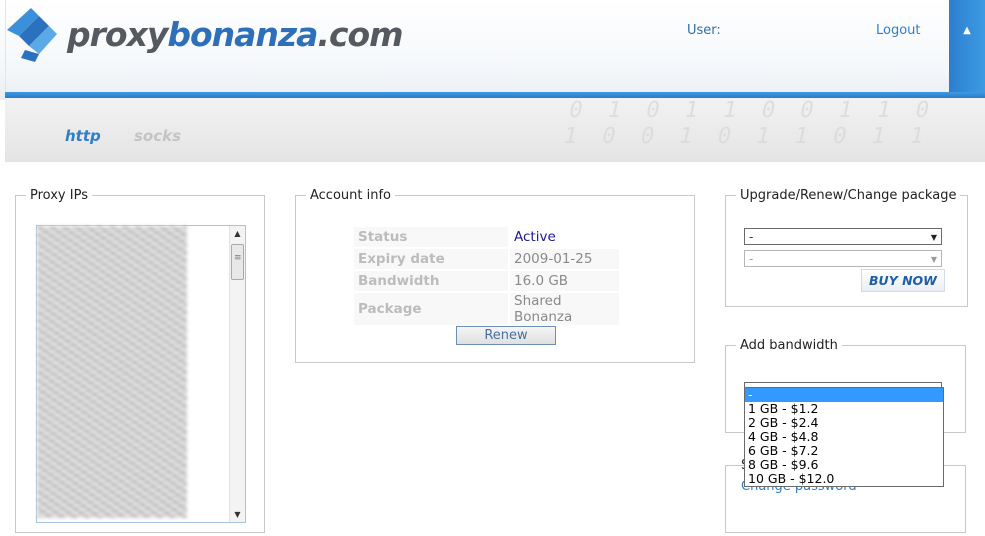 The width and height of the screenshot is (985, 536). What do you see at coordinates (844, 479) in the screenshot?
I see `bandwidth-option: 10 GB - $12.0` at bounding box center [844, 479].